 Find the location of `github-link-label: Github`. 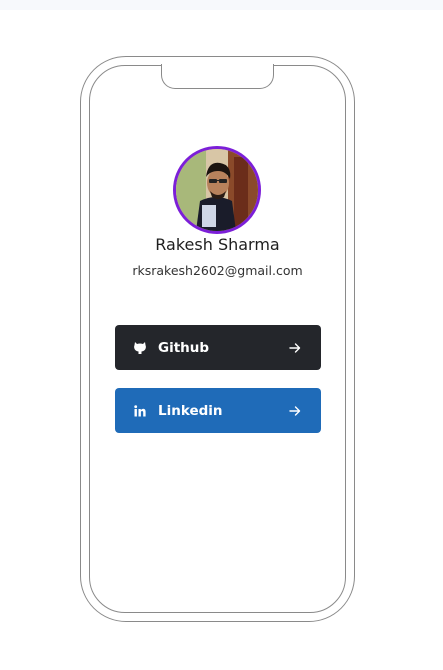

github-link-label: Github is located at coordinates (184, 347).